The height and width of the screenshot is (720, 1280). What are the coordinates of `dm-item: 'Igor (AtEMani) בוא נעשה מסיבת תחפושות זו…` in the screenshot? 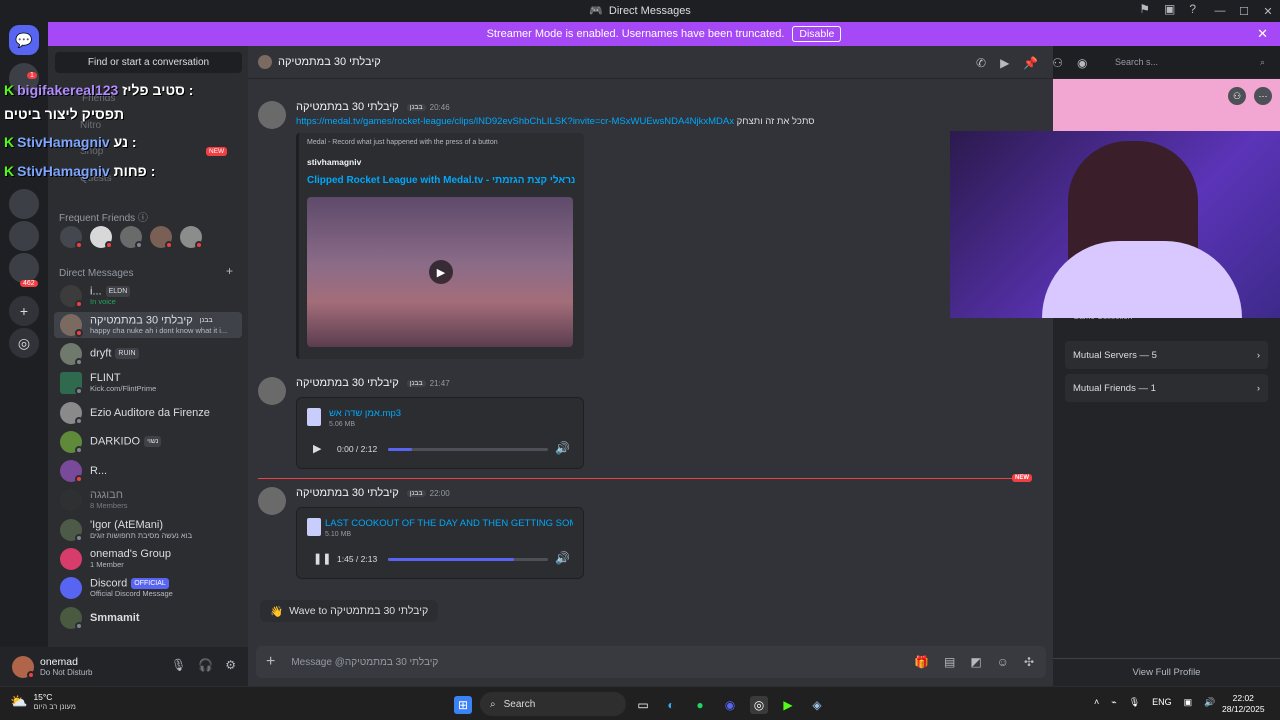 It's located at (148, 530).